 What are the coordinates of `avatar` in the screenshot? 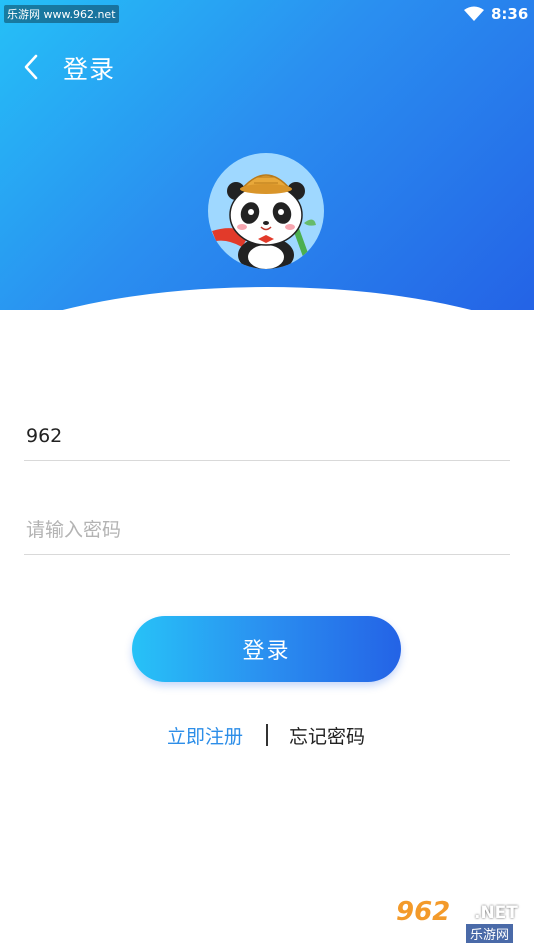 It's located at (266, 211).